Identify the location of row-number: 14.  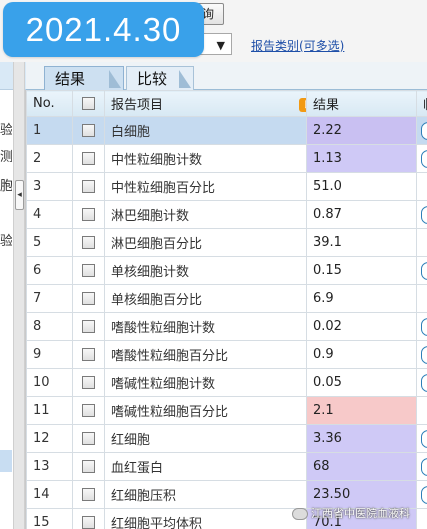
(49, 494).